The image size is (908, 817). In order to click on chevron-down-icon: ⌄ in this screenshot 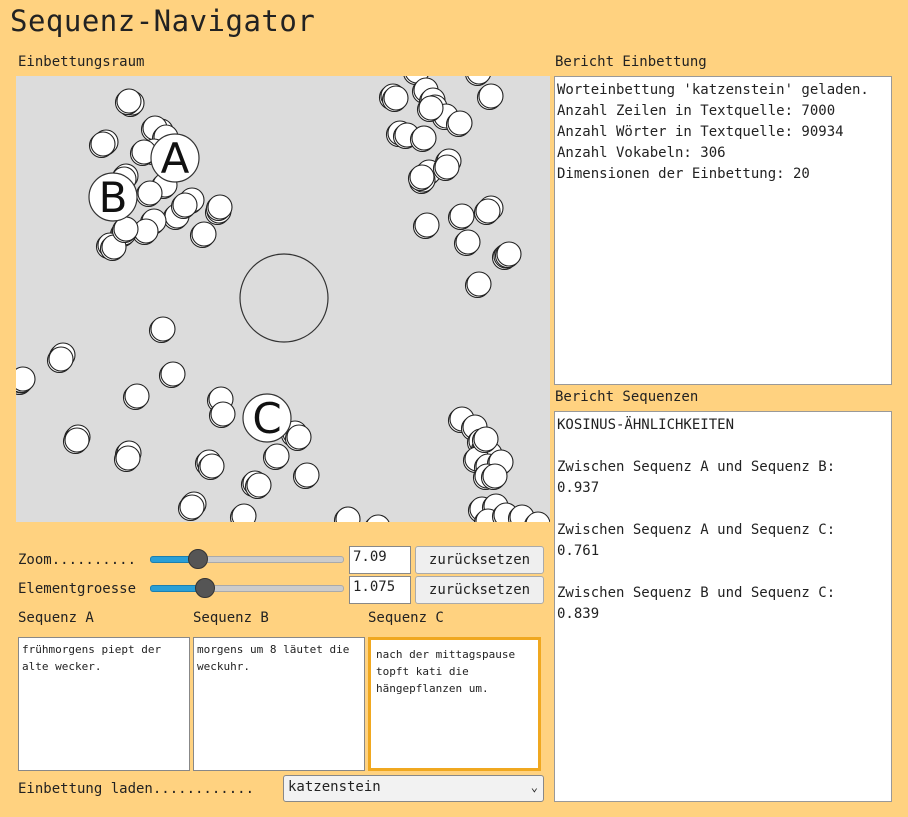, I will do `click(534, 787)`.